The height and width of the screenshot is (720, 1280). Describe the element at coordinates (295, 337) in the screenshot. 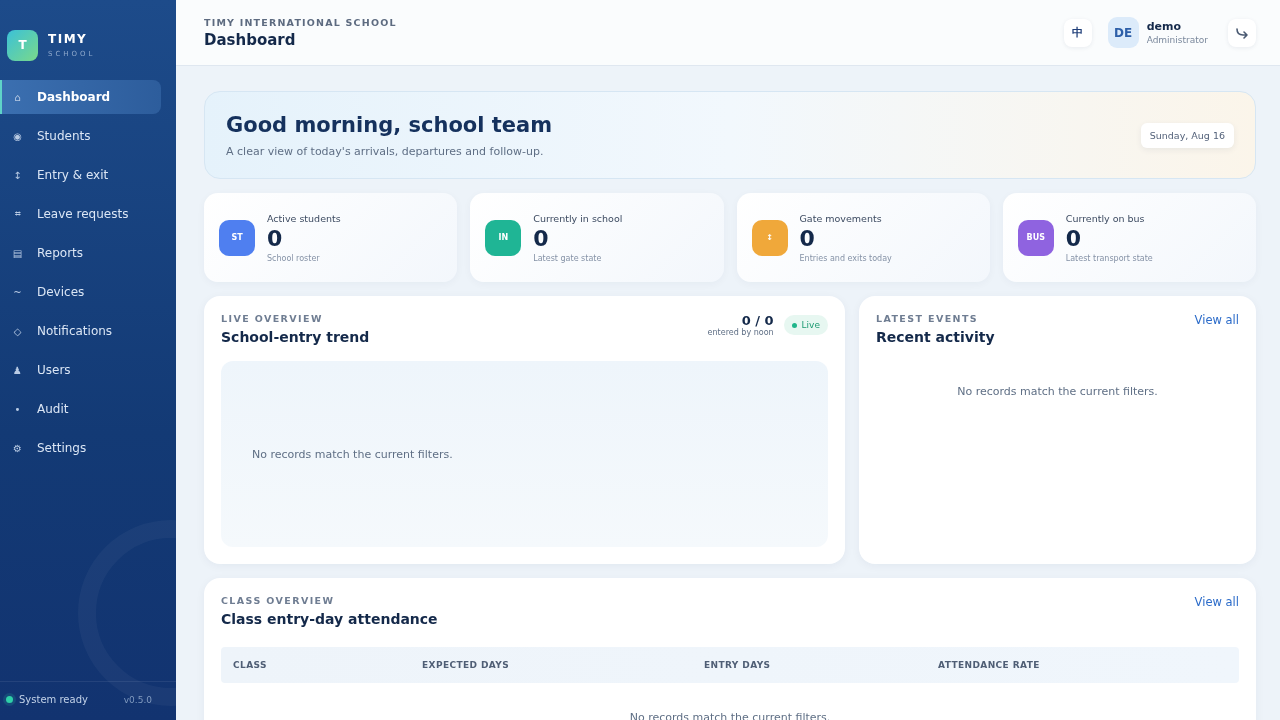

I see `panel-title: School-entry trend` at that location.